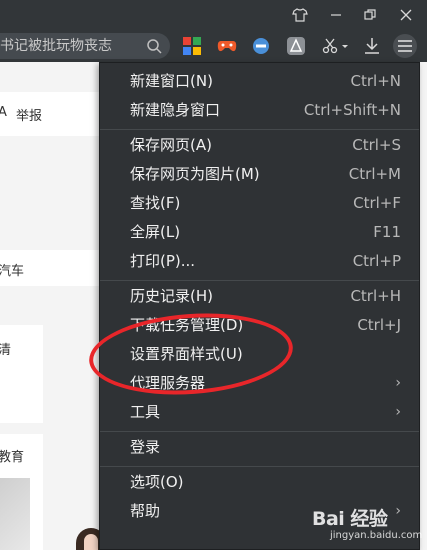 The width and height of the screenshot is (427, 550). I want to click on menu-item-find: 查找(F) Ctrl+F, so click(259, 203).